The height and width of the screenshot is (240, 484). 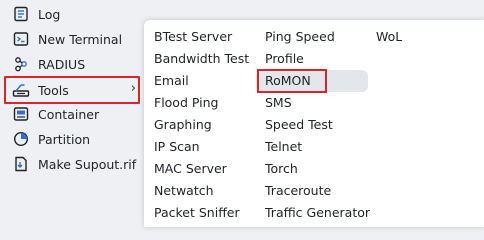 I want to click on terminal-icon, so click(x=21, y=39).